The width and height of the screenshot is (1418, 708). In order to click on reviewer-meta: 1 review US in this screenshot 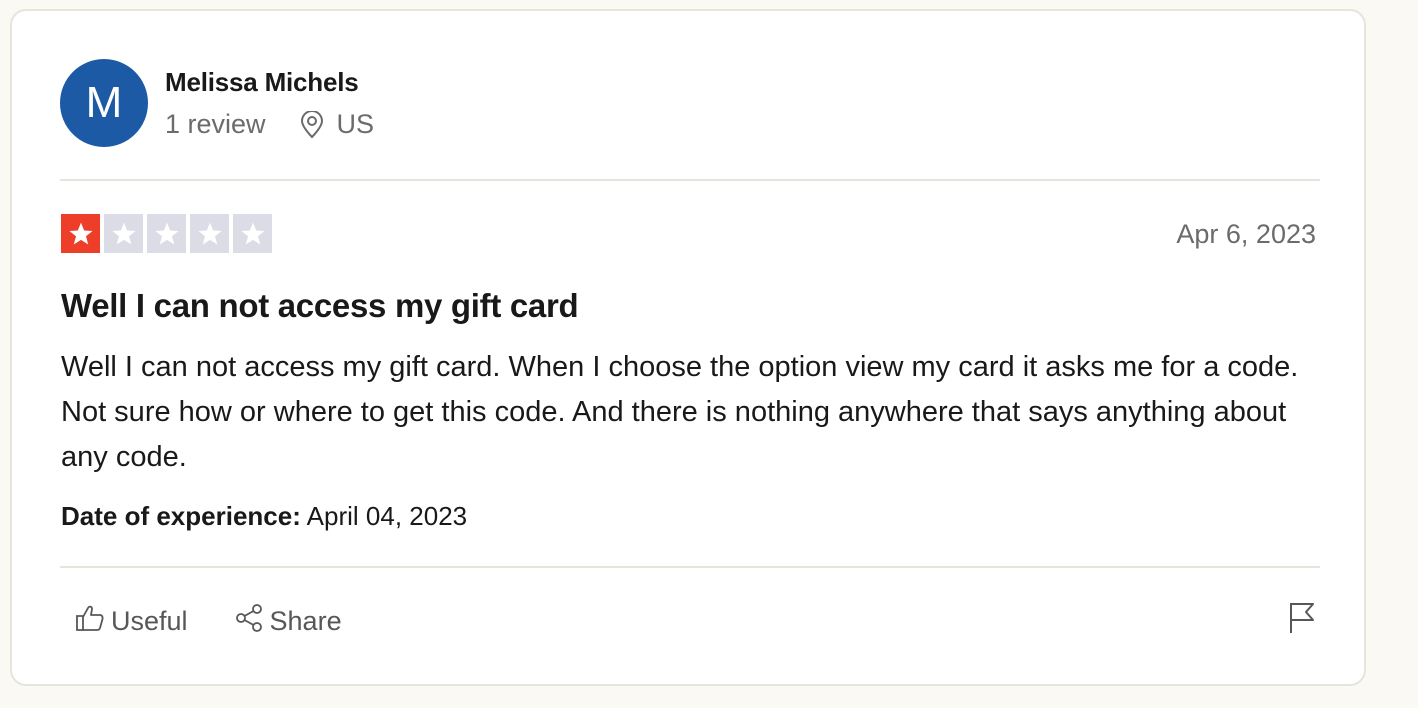, I will do `click(269, 124)`.